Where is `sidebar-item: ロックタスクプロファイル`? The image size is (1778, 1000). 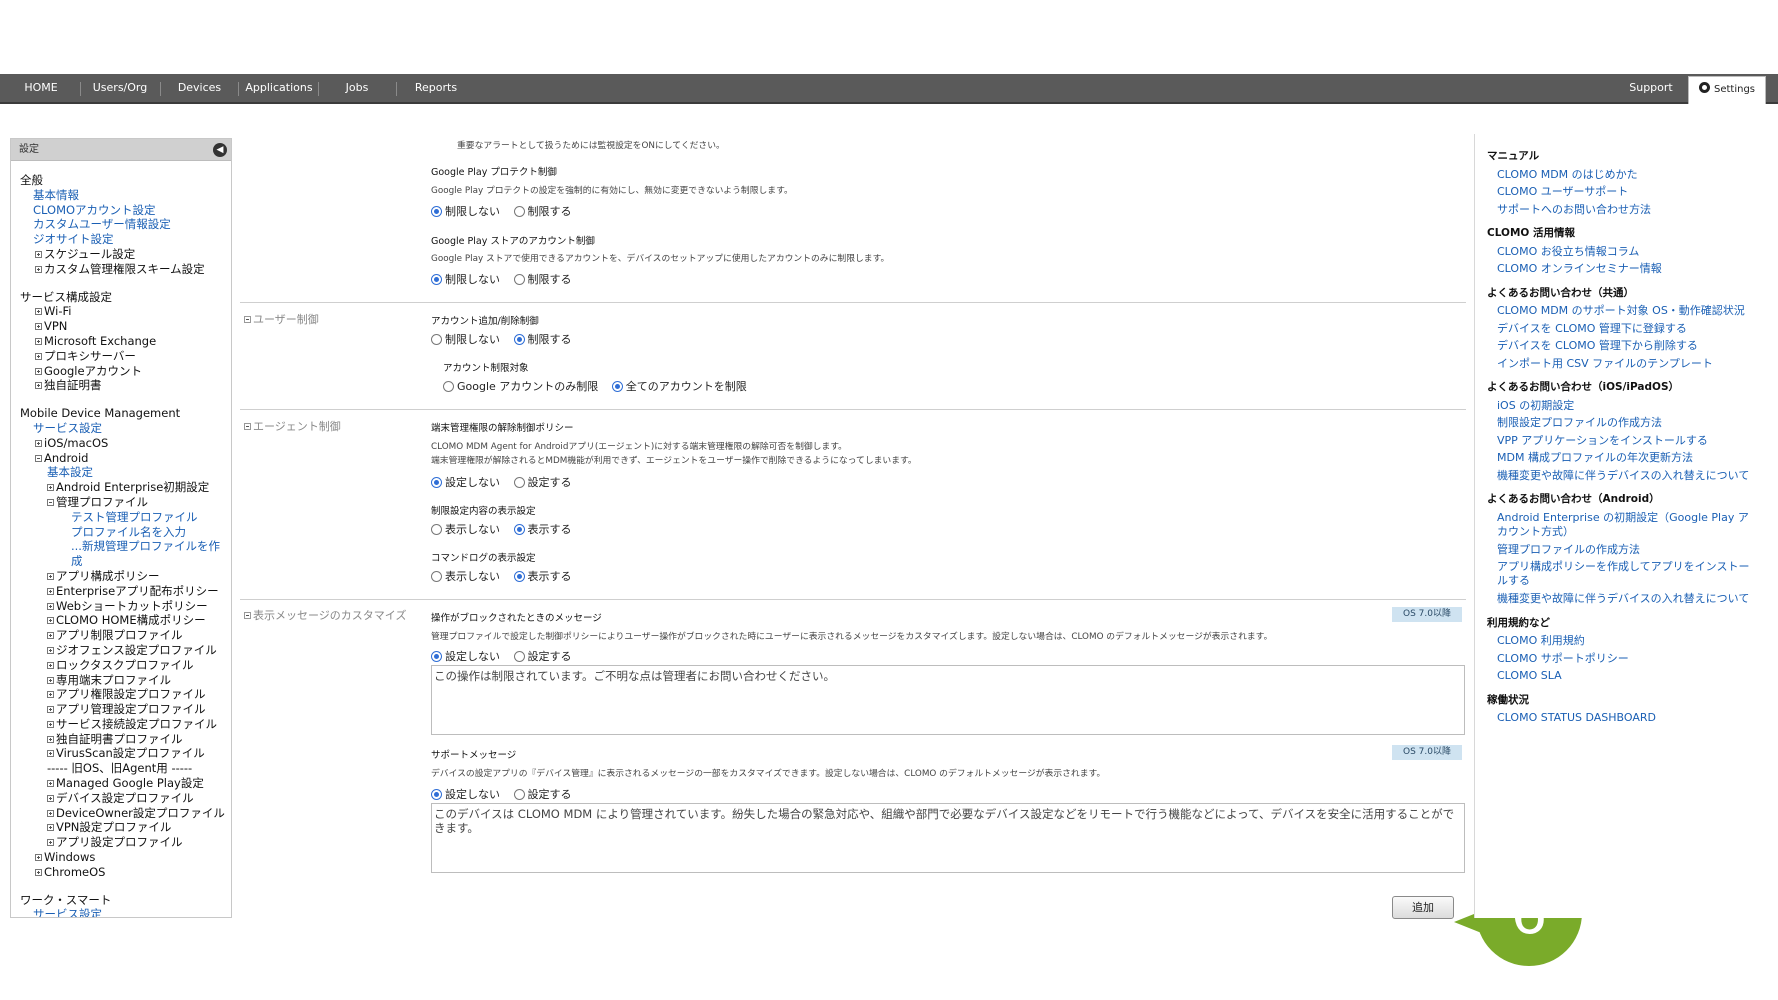 sidebar-item: ロックタスクプロファイル is located at coordinates (125, 665).